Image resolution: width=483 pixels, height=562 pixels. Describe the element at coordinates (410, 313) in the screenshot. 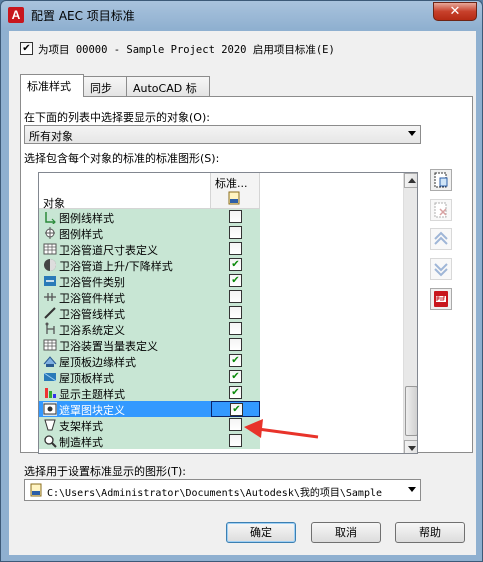

I see `vertical-scrollbar` at that location.